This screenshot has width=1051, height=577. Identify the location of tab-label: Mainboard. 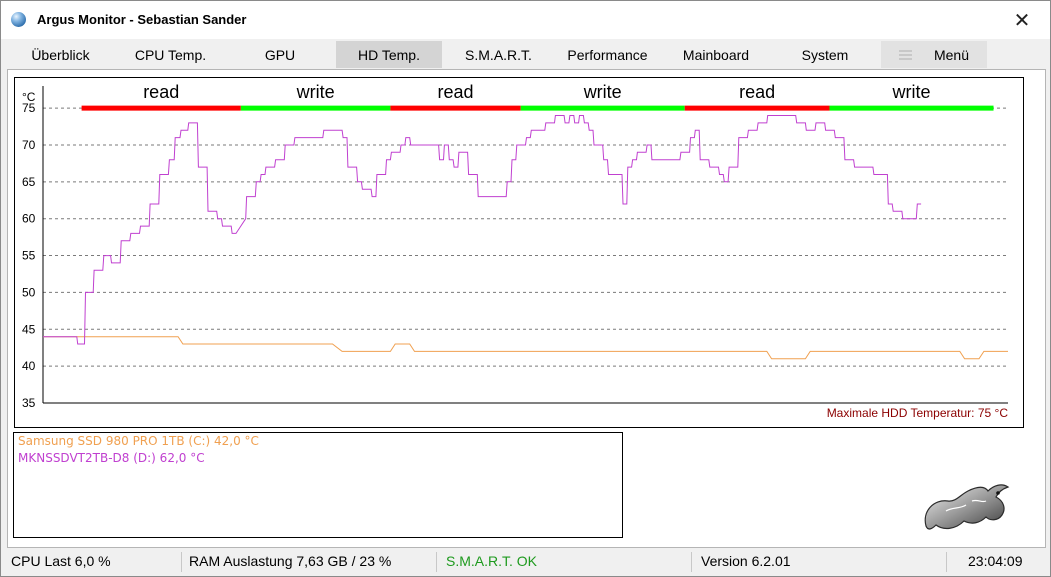
(716, 54).